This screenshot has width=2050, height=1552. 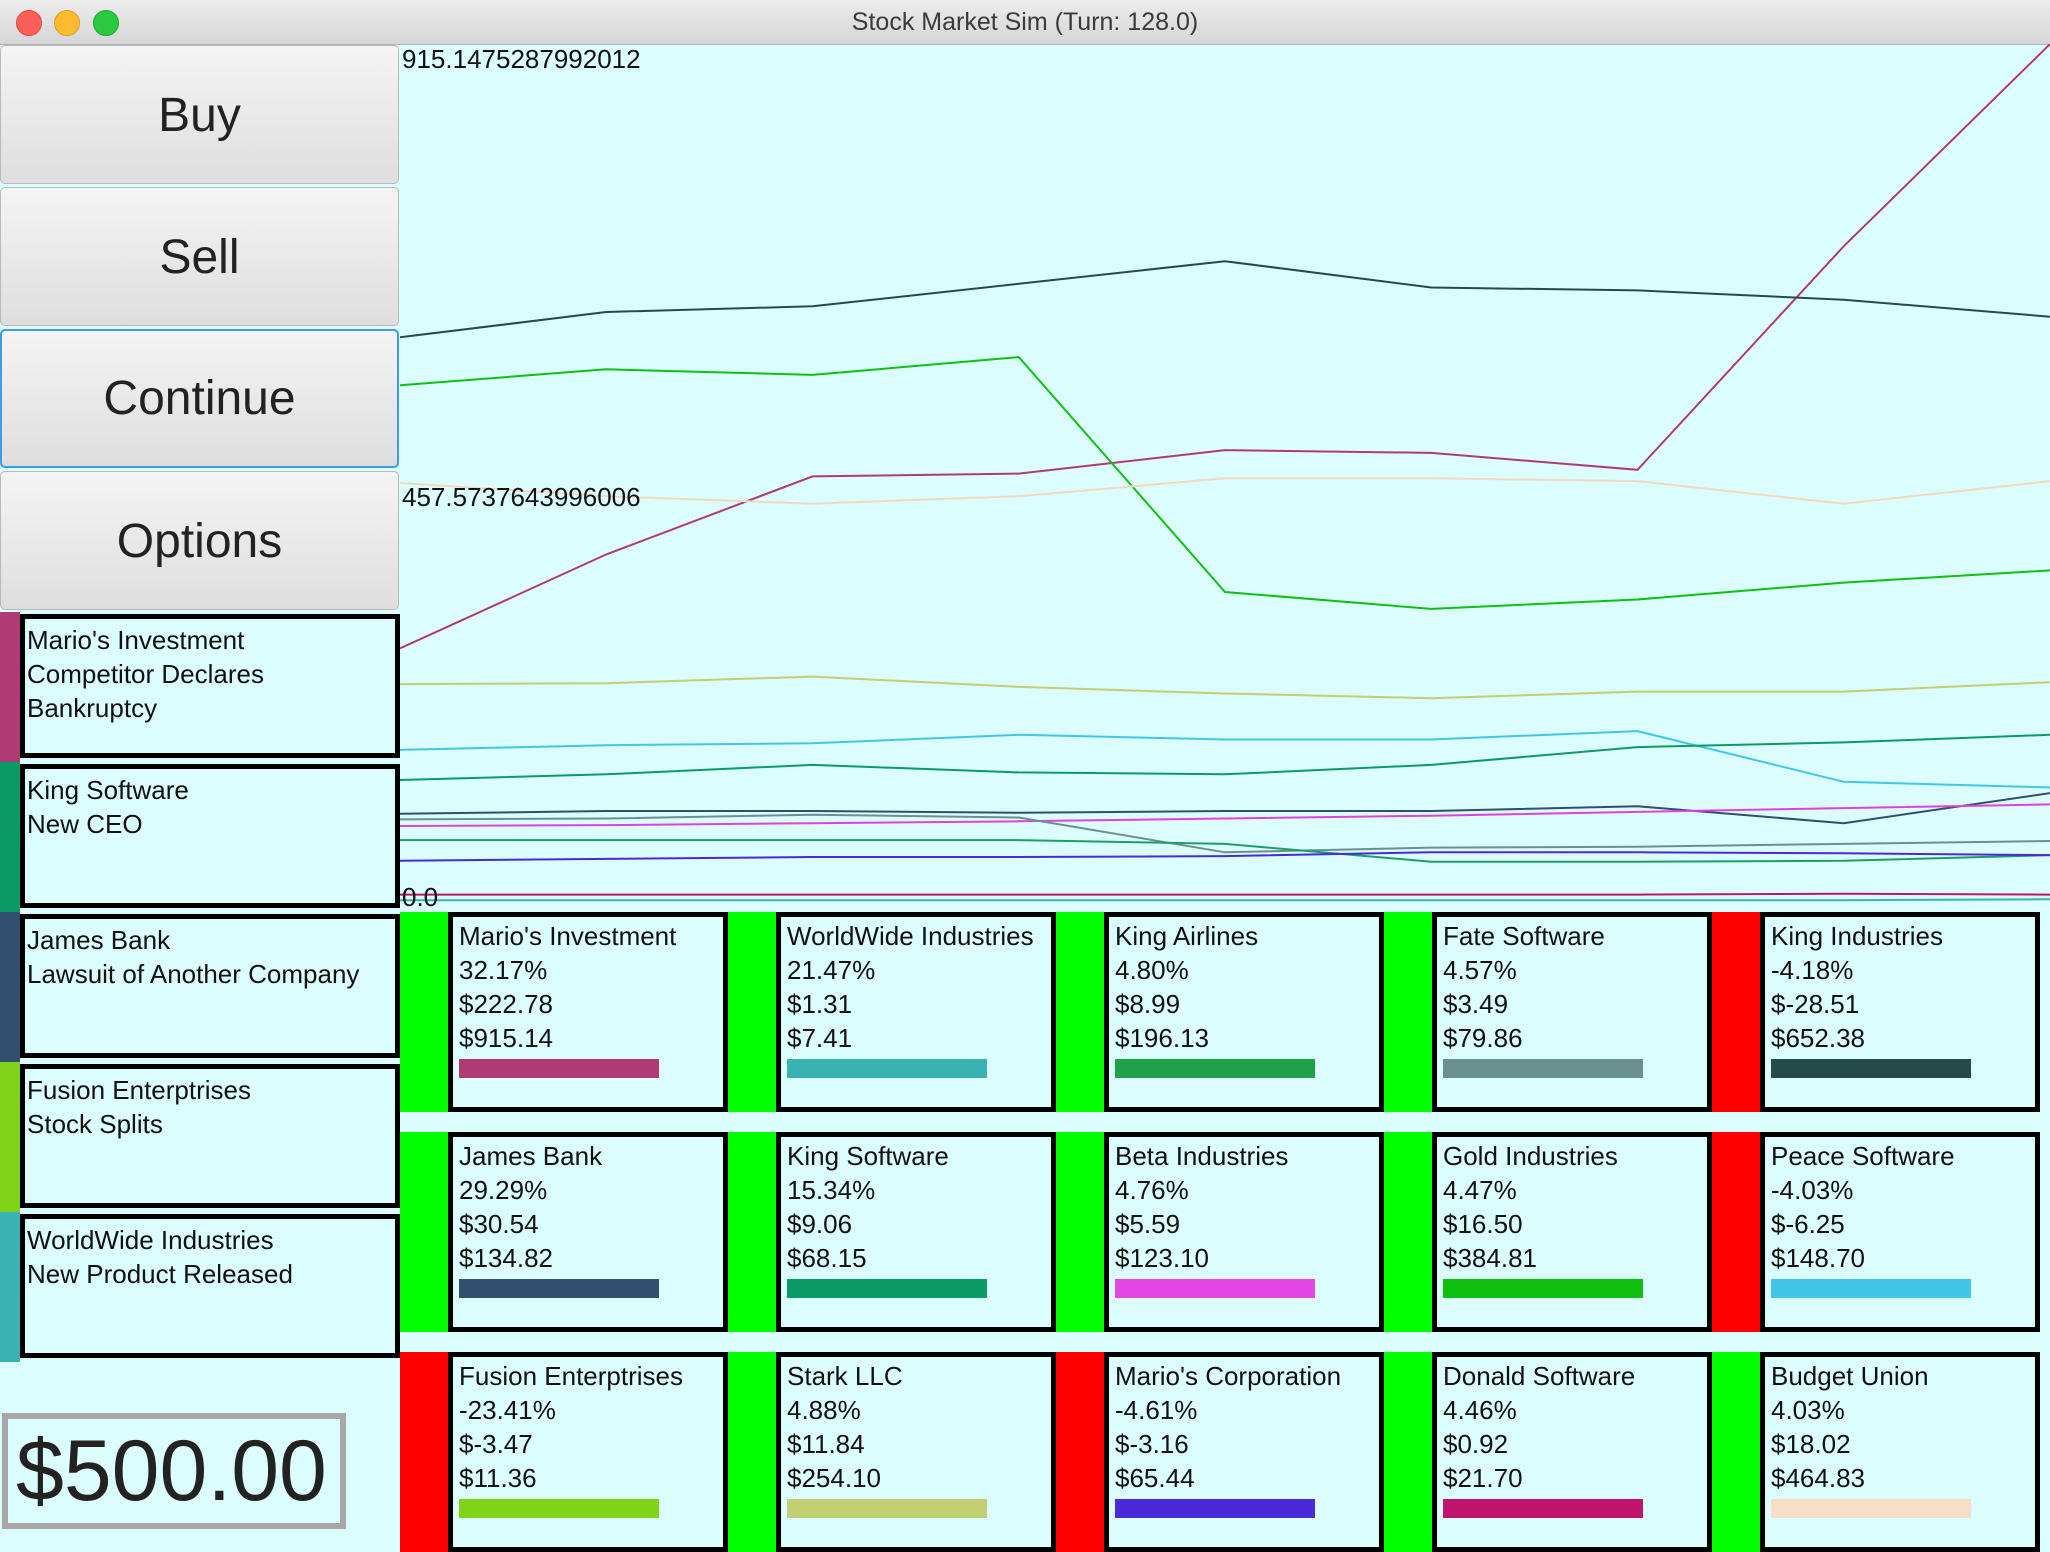 I want to click on stock-info: WorldWide Industries 21.47% $1.31 $7.41, so click(x=916, y=1012).